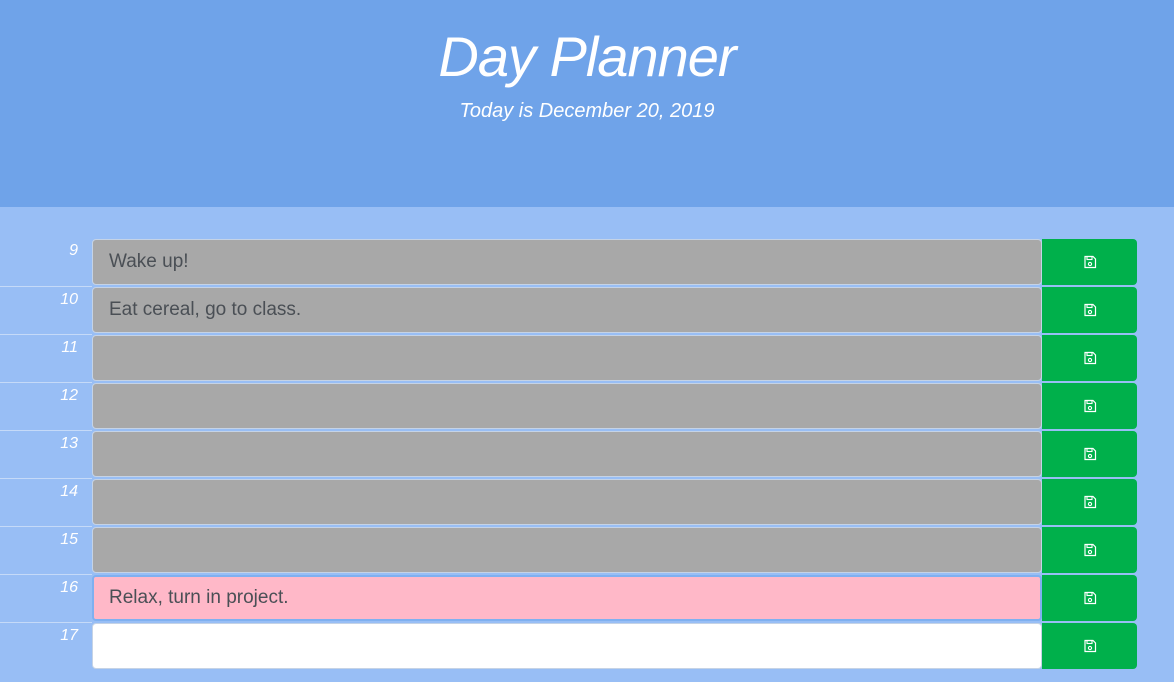 This screenshot has height=682, width=1174. What do you see at coordinates (73, 250) in the screenshot?
I see `hour-label: 9` at bounding box center [73, 250].